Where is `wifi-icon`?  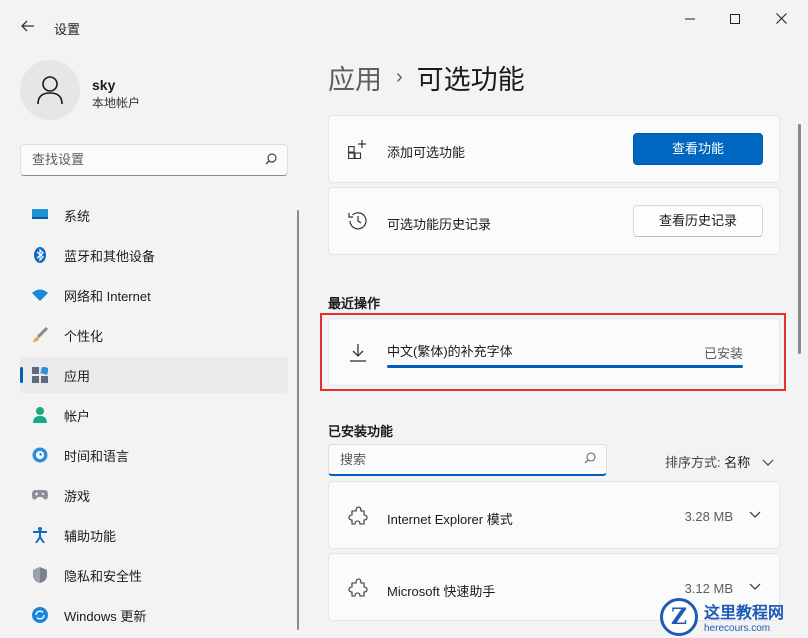 wifi-icon is located at coordinates (40, 295).